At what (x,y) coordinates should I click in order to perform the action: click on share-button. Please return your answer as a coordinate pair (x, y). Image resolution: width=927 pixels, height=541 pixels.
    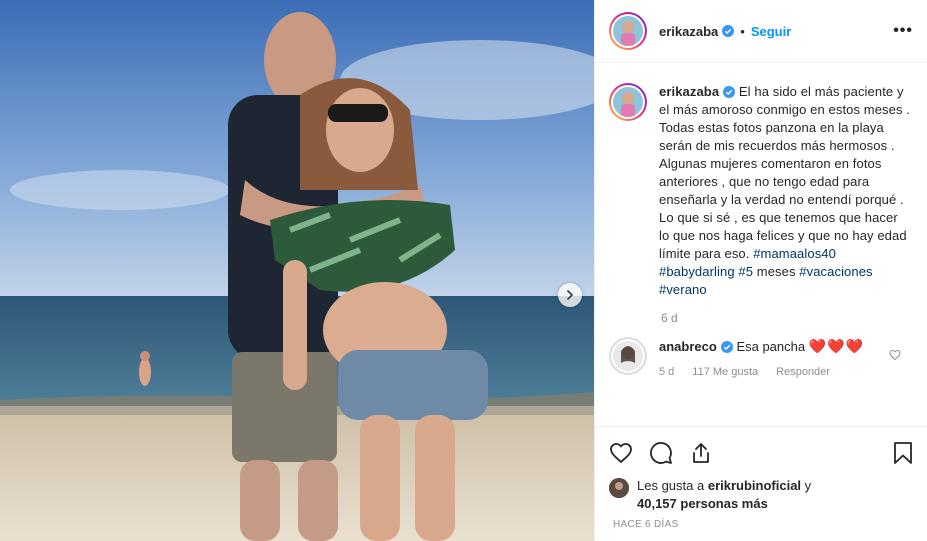
    Looking at the image, I should click on (701, 453).